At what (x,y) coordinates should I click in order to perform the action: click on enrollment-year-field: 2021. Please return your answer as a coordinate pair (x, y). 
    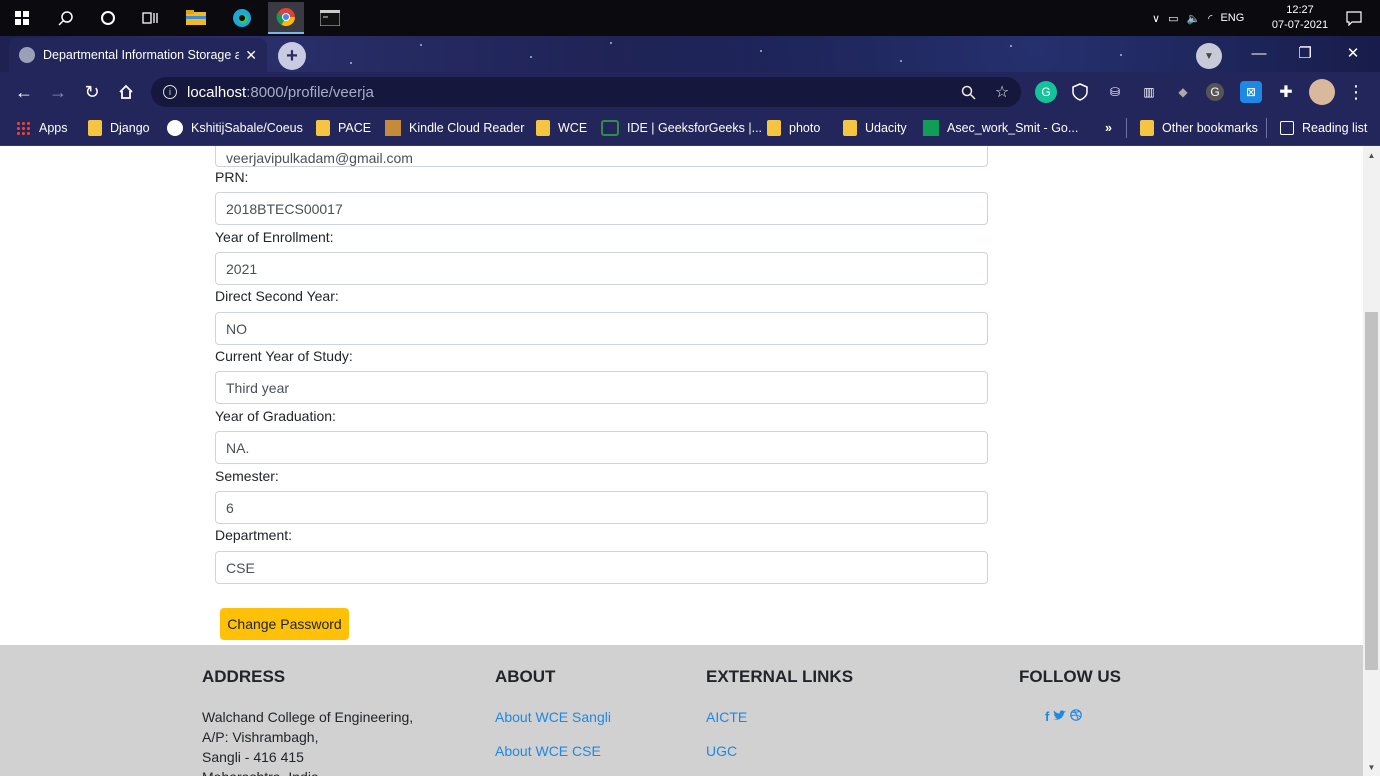
    Looking at the image, I should click on (601, 268).